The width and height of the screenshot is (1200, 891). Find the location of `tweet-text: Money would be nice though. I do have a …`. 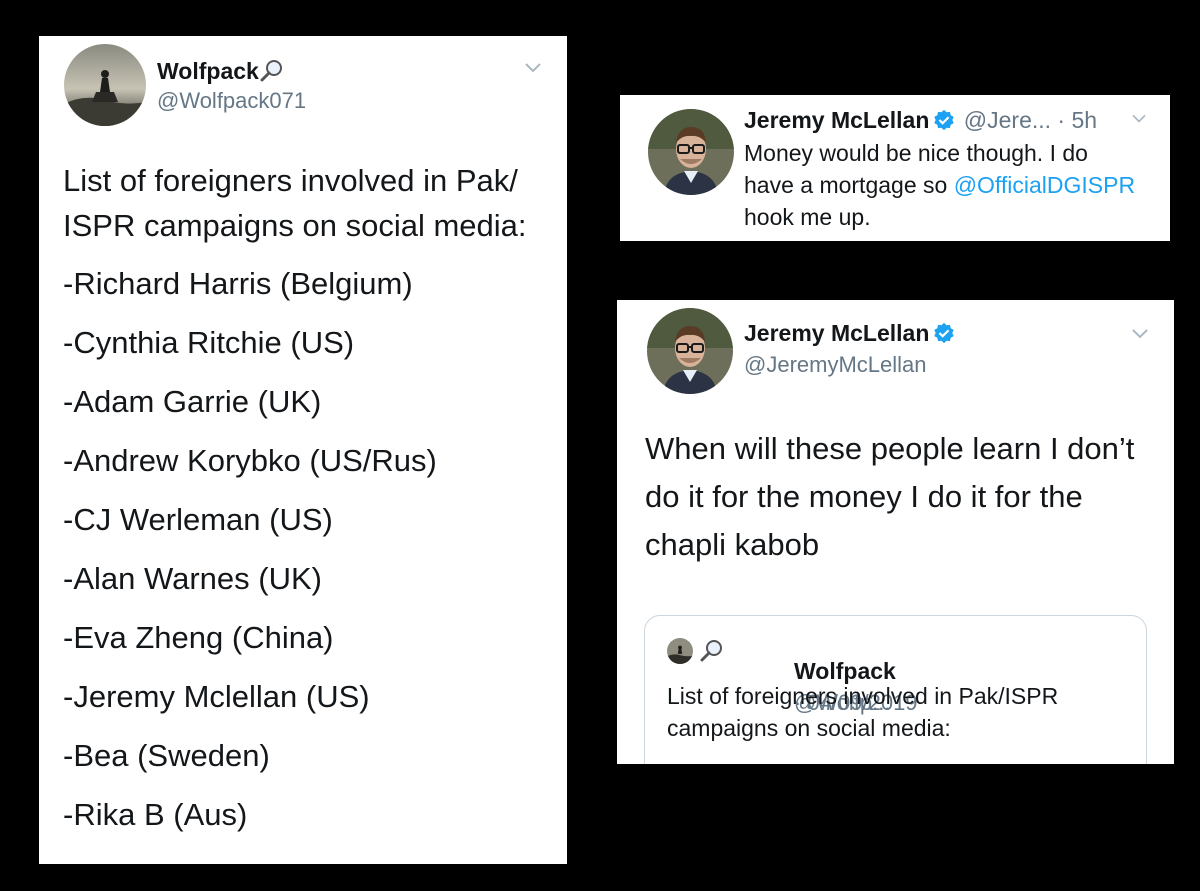

tweet-text: Money would be nice though. I do have a … is located at coordinates (944, 185).